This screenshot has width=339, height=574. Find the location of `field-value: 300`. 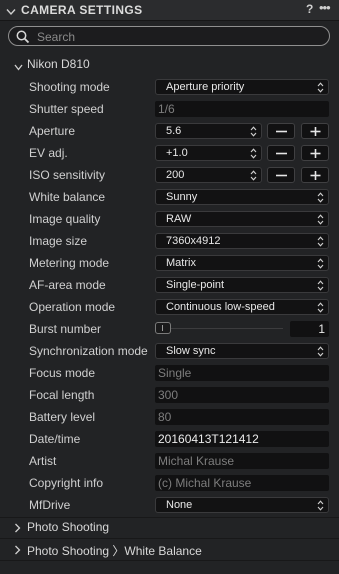

field-value: 300 is located at coordinates (168, 395).